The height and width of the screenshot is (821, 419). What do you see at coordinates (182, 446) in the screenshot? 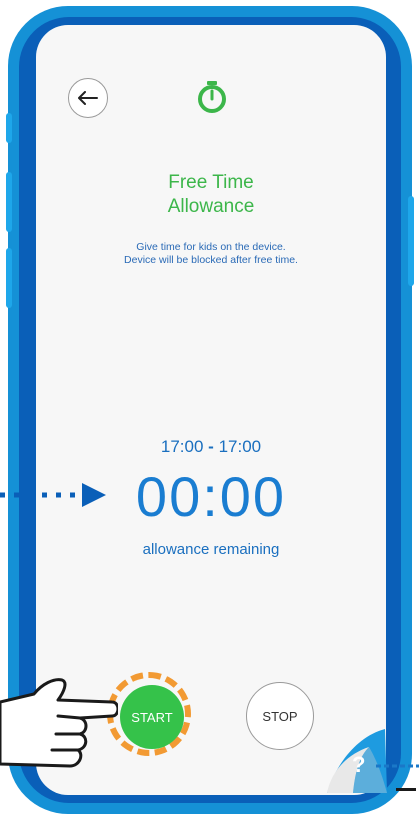
I see `range-start: 17:00` at bounding box center [182, 446].